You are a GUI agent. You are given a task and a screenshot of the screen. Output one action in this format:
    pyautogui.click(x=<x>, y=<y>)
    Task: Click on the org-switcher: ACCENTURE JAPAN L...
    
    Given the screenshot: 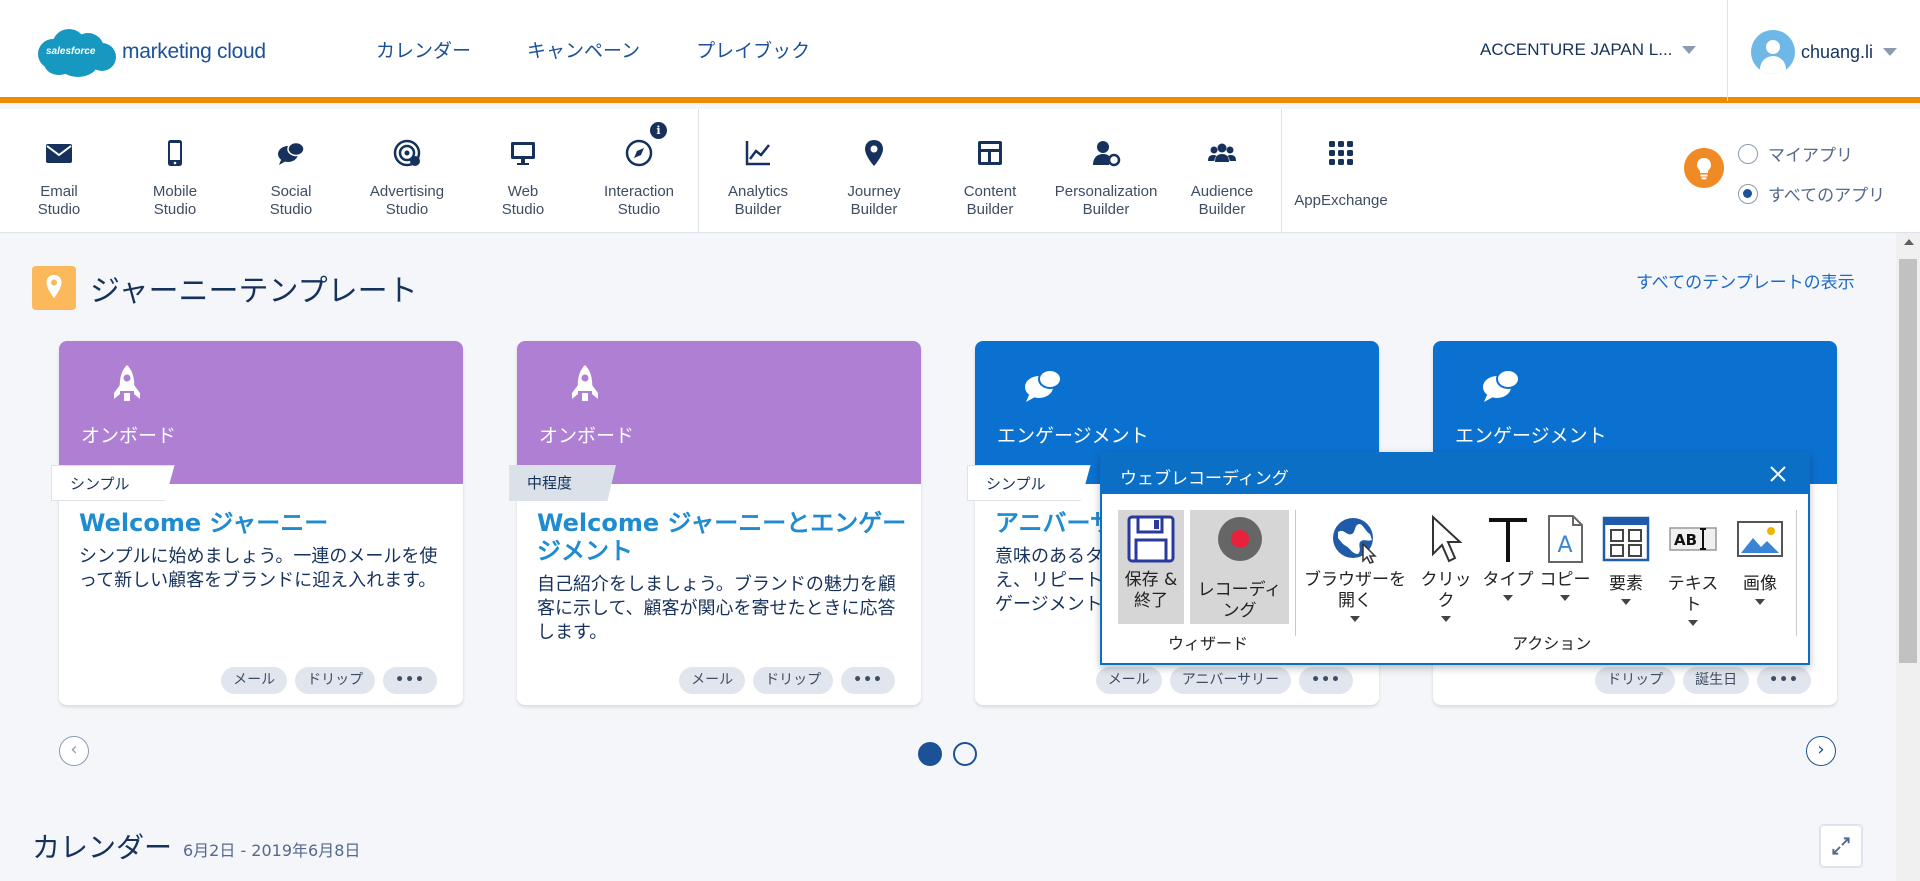 What is the action you would take?
    pyautogui.click(x=1588, y=50)
    